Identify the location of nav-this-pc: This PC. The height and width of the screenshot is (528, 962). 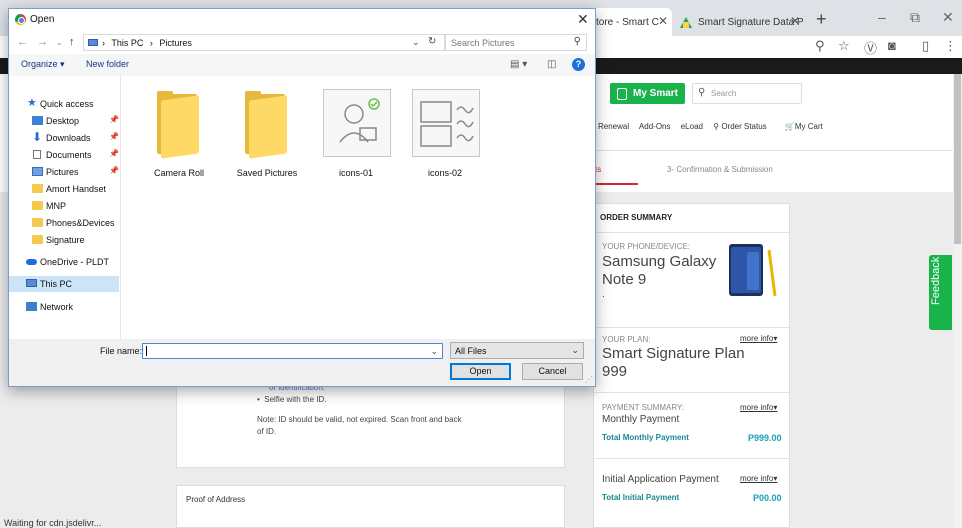
(64, 284).